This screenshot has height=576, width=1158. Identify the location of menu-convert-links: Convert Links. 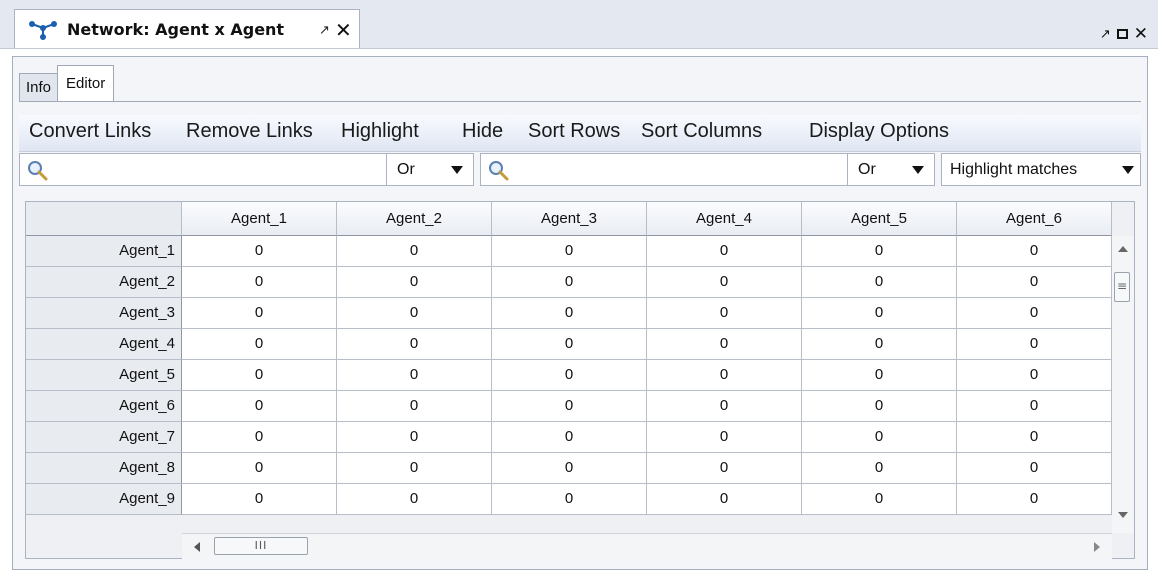
(90, 131).